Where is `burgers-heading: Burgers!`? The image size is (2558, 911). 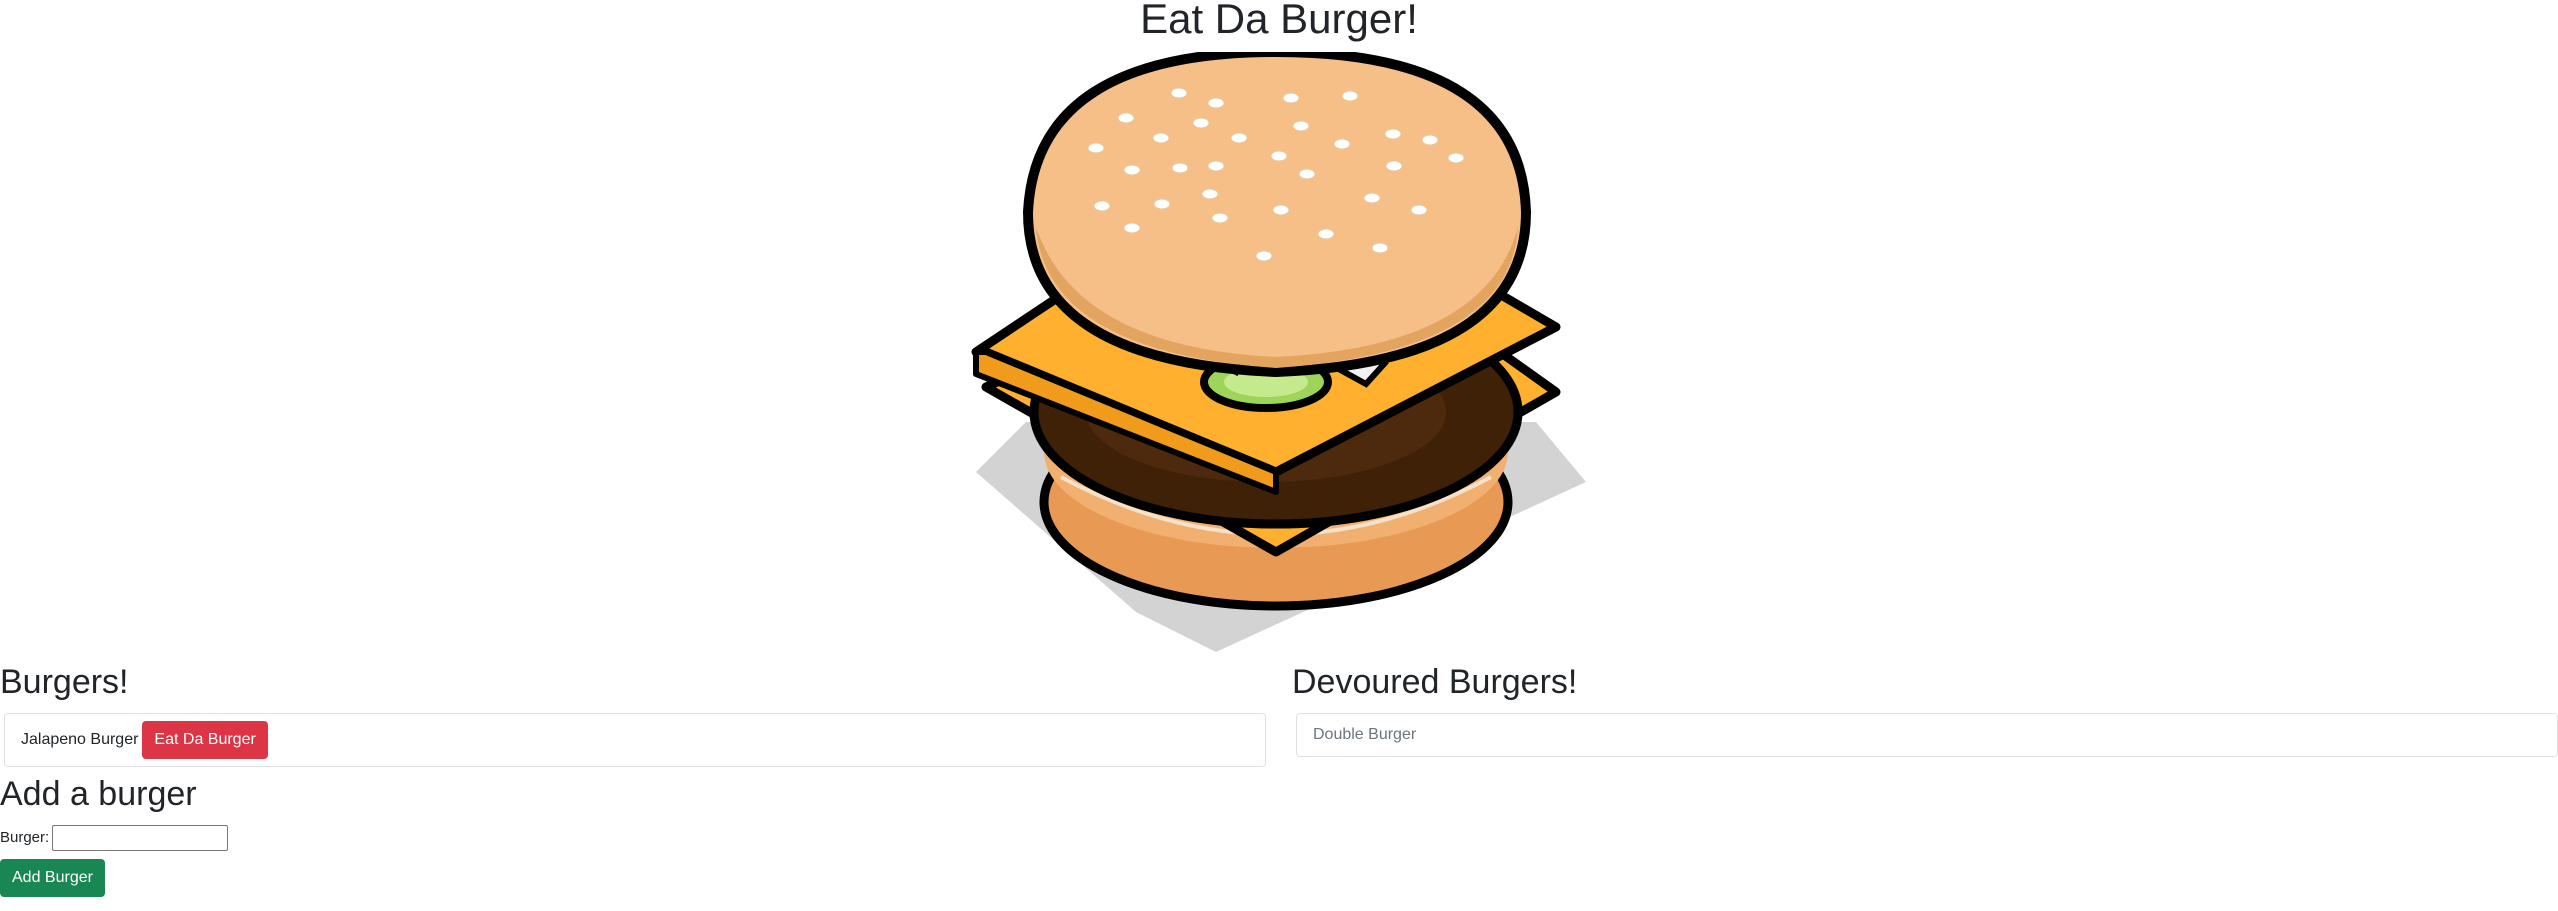
burgers-heading: Burgers! is located at coordinates (64, 682).